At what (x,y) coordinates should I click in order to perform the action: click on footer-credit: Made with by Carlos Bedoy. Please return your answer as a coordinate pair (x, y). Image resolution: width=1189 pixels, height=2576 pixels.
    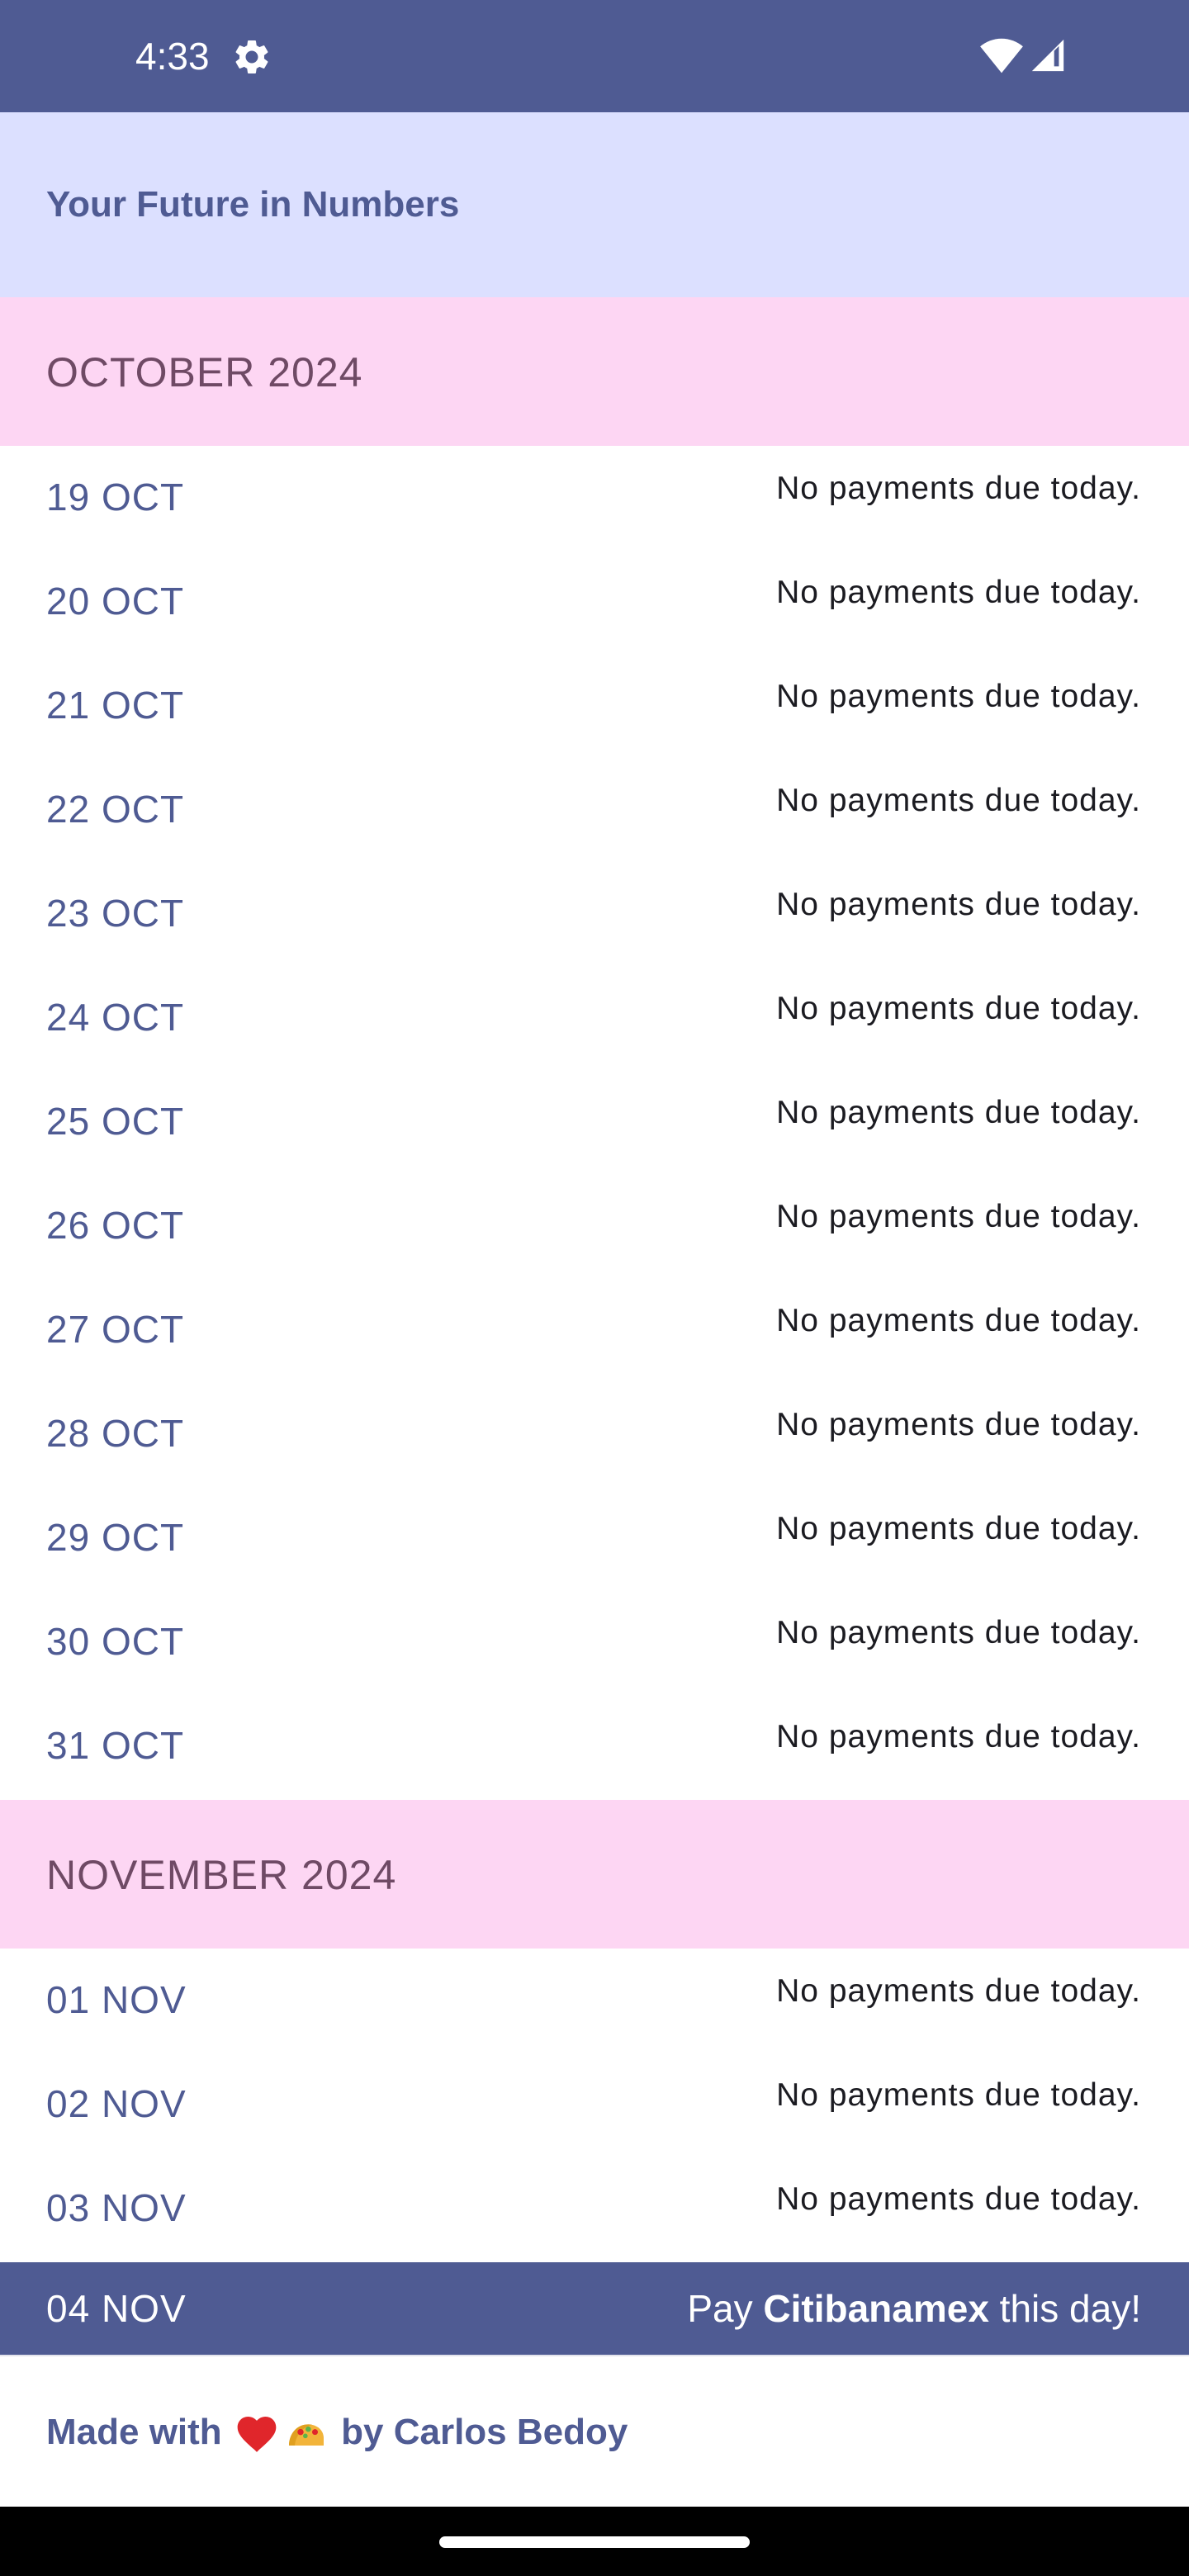
    Looking at the image, I should click on (337, 2432).